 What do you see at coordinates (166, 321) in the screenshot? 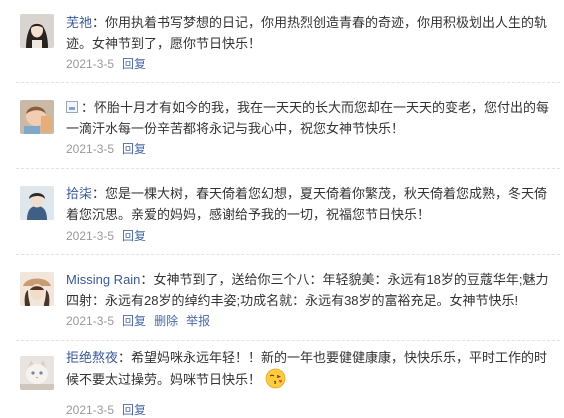
I see `delete-button: 删除` at bounding box center [166, 321].